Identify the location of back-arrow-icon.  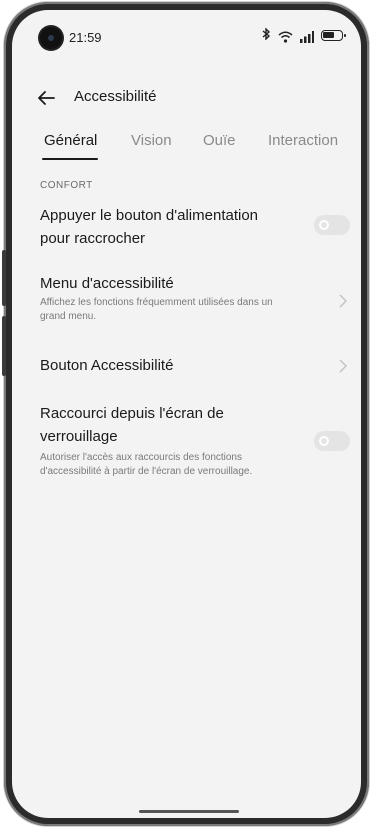
(46, 98).